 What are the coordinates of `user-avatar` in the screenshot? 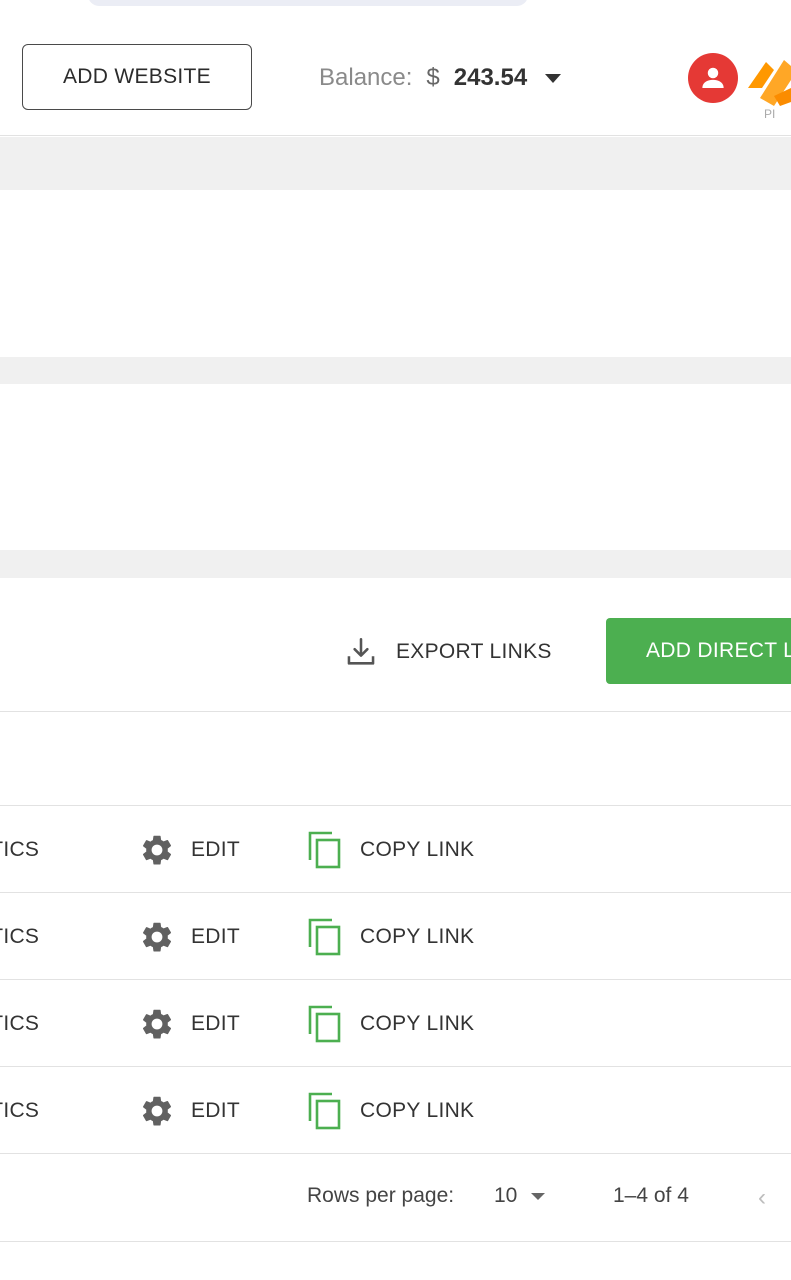 It's located at (713, 78).